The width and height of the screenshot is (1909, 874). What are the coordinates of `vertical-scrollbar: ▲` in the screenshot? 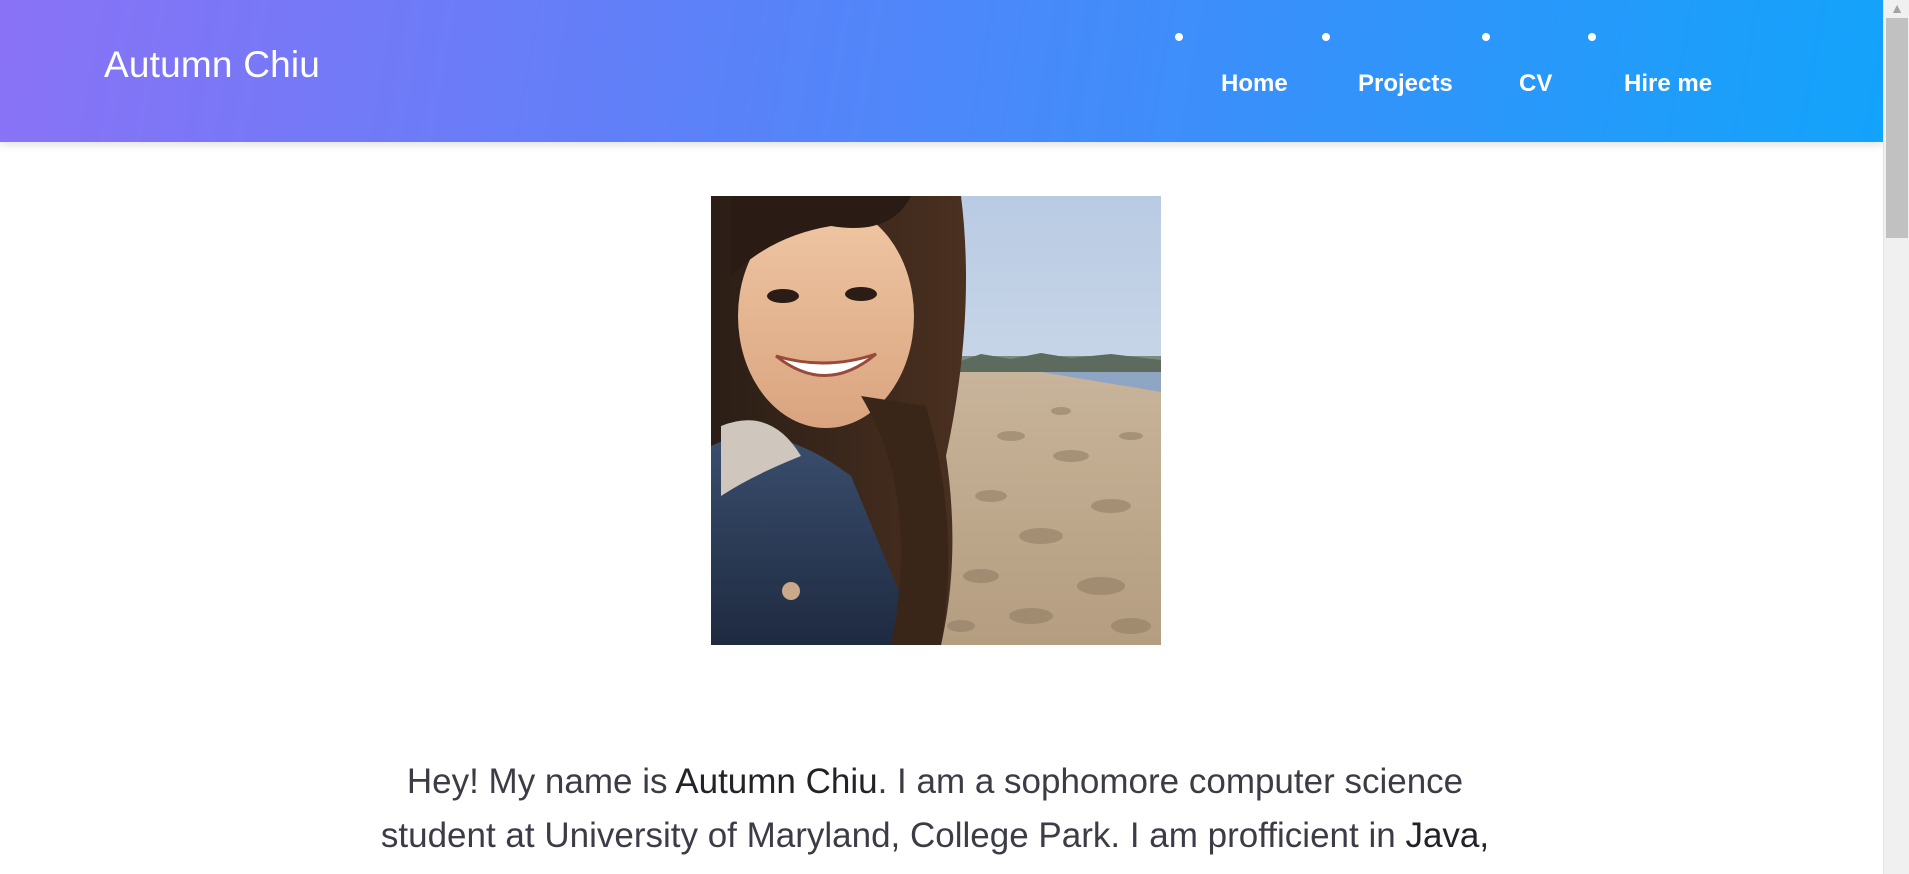 It's located at (1896, 437).